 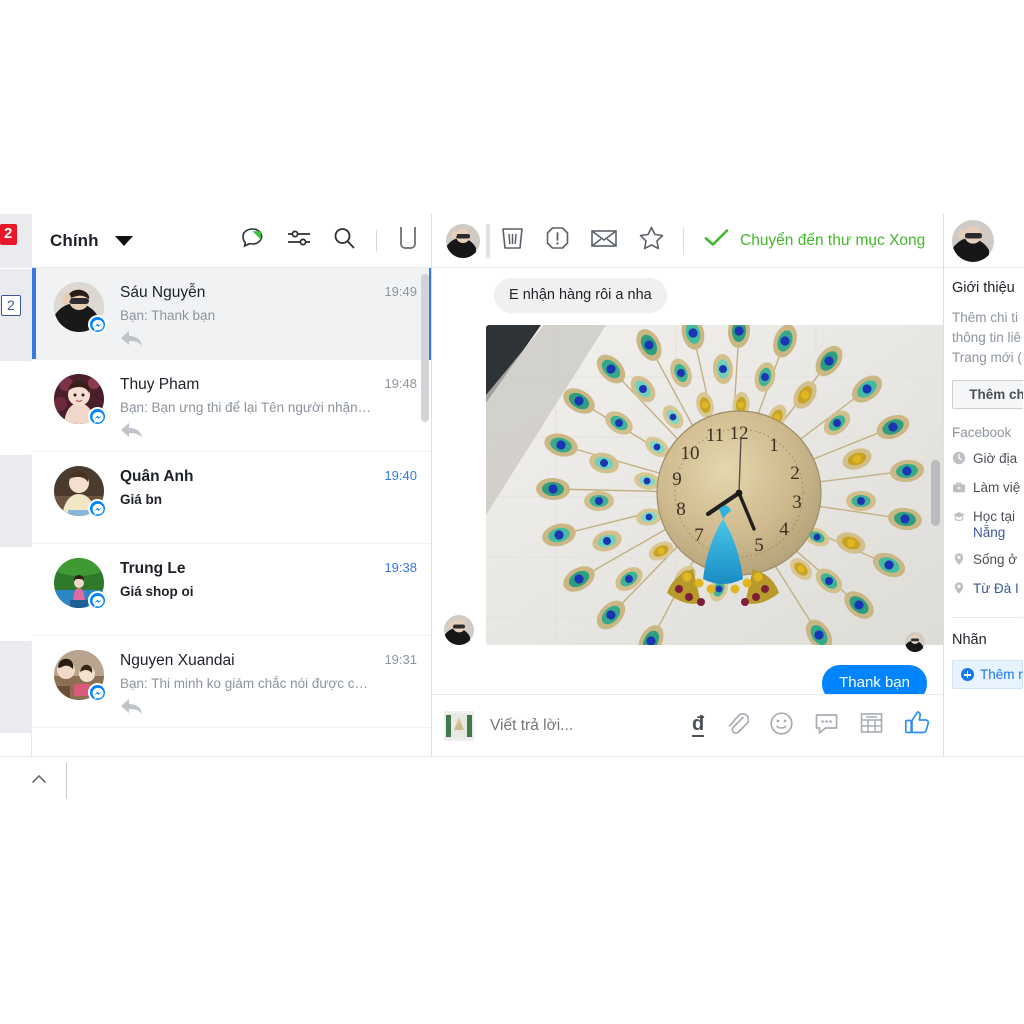 What do you see at coordinates (253, 240) in the screenshot?
I see `chat-status-icon` at bounding box center [253, 240].